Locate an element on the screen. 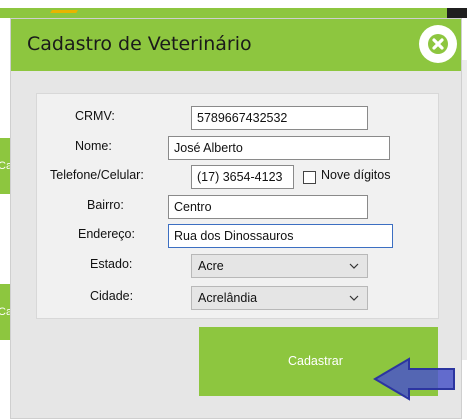  nove-digitos-checkbox is located at coordinates (309, 177).